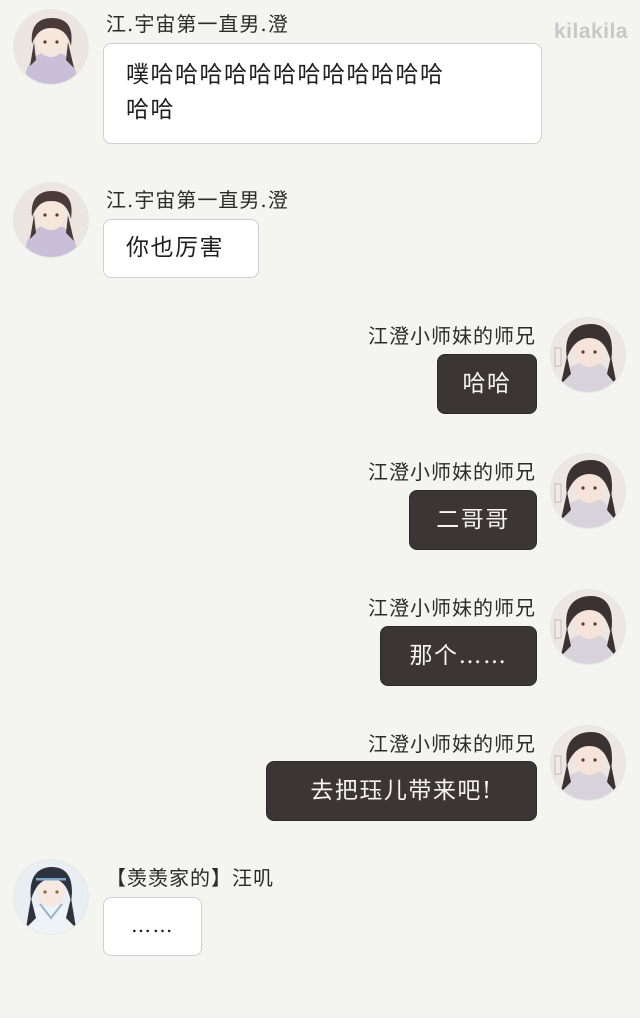 Image resolution: width=640 pixels, height=1018 pixels. What do you see at coordinates (190, 878) in the screenshot?
I see `sender-name: 【羡羡家的】汪叽` at bounding box center [190, 878].